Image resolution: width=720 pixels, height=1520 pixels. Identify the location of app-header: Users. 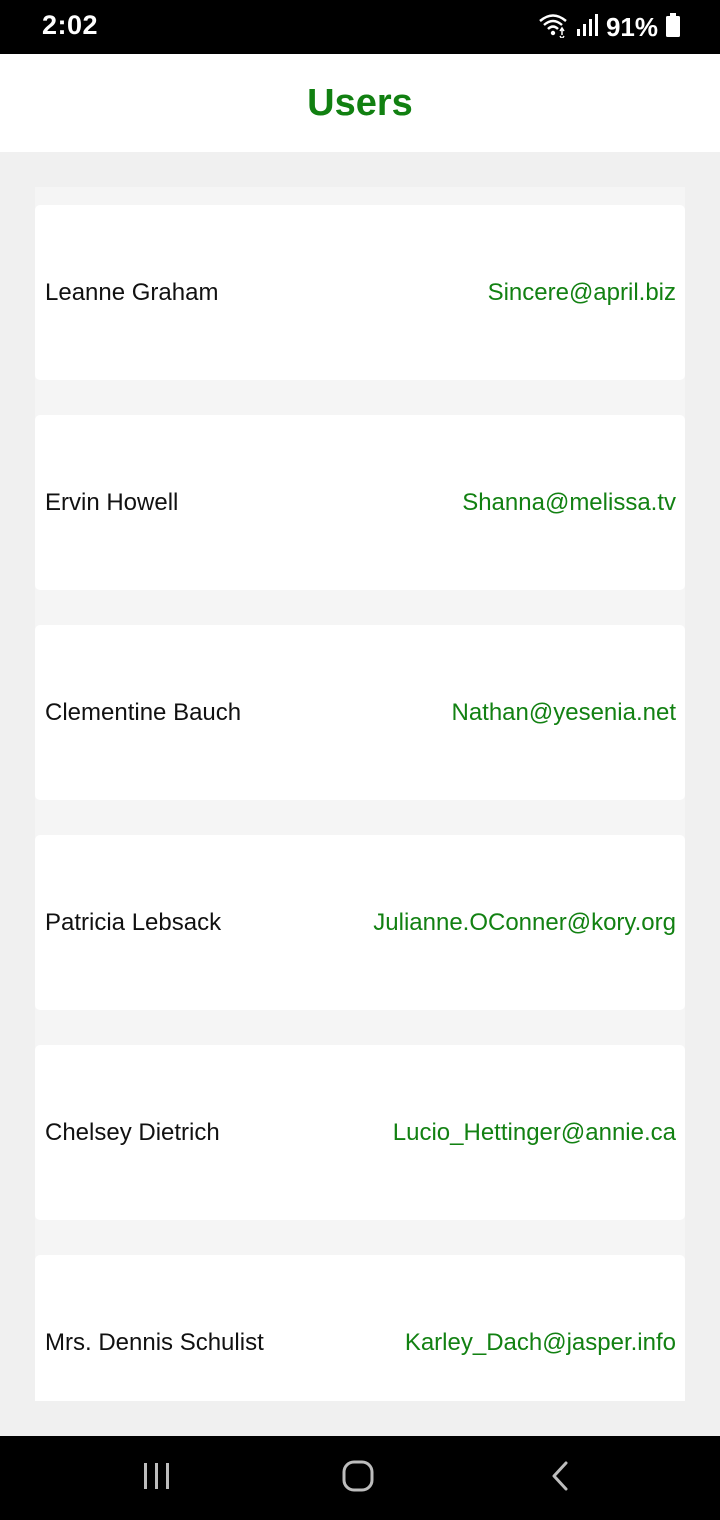
(360, 103).